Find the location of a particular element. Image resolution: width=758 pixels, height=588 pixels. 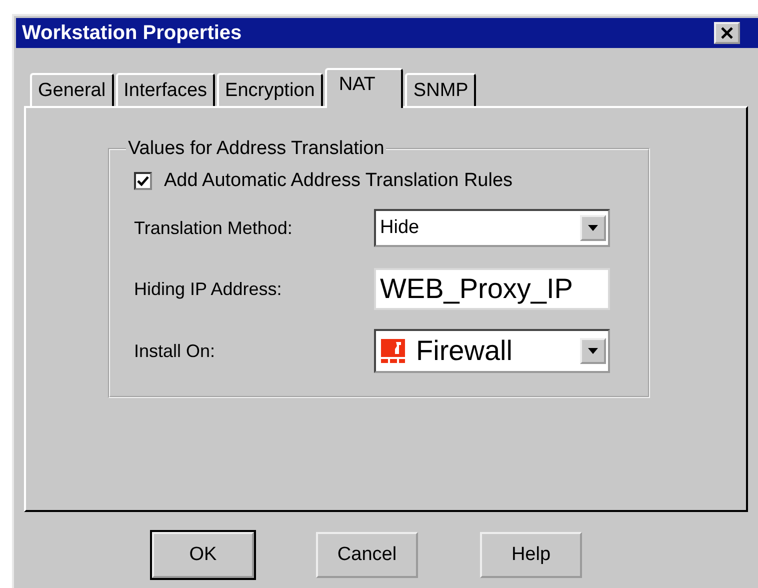

dropdown: Hide is located at coordinates (492, 228).